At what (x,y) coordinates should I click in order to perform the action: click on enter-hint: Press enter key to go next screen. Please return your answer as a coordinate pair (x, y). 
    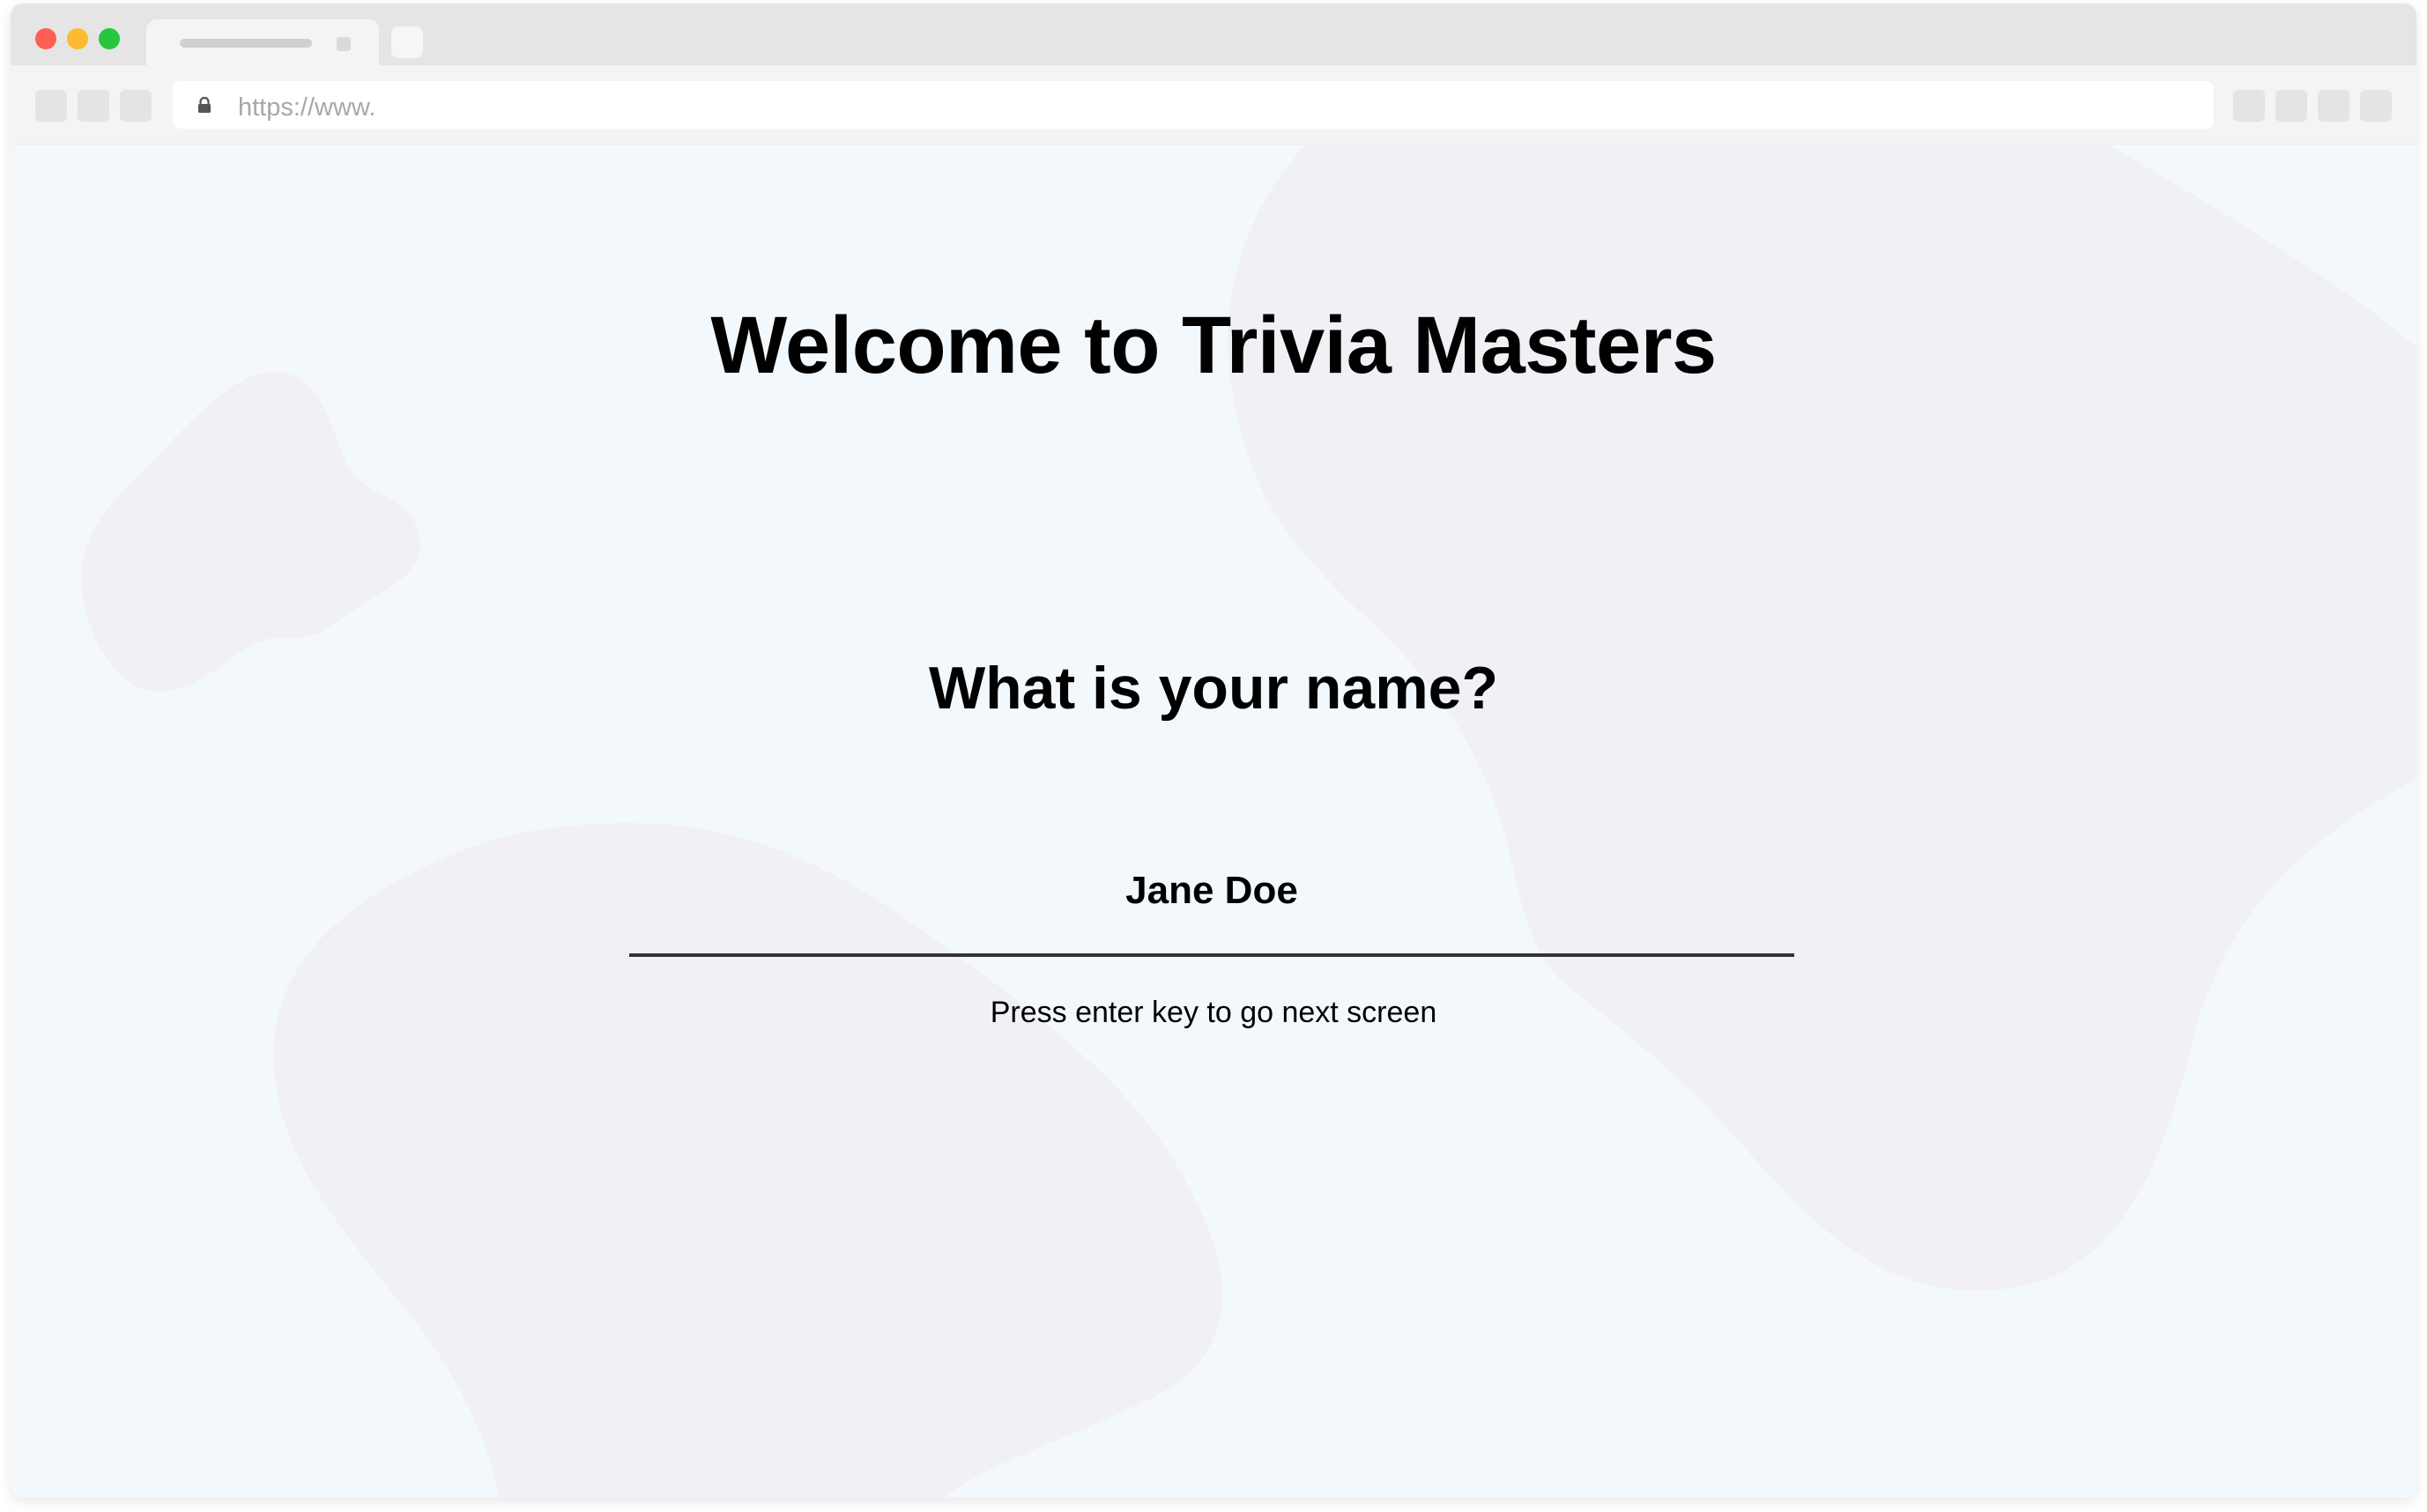
    Looking at the image, I should click on (1213, 1013).